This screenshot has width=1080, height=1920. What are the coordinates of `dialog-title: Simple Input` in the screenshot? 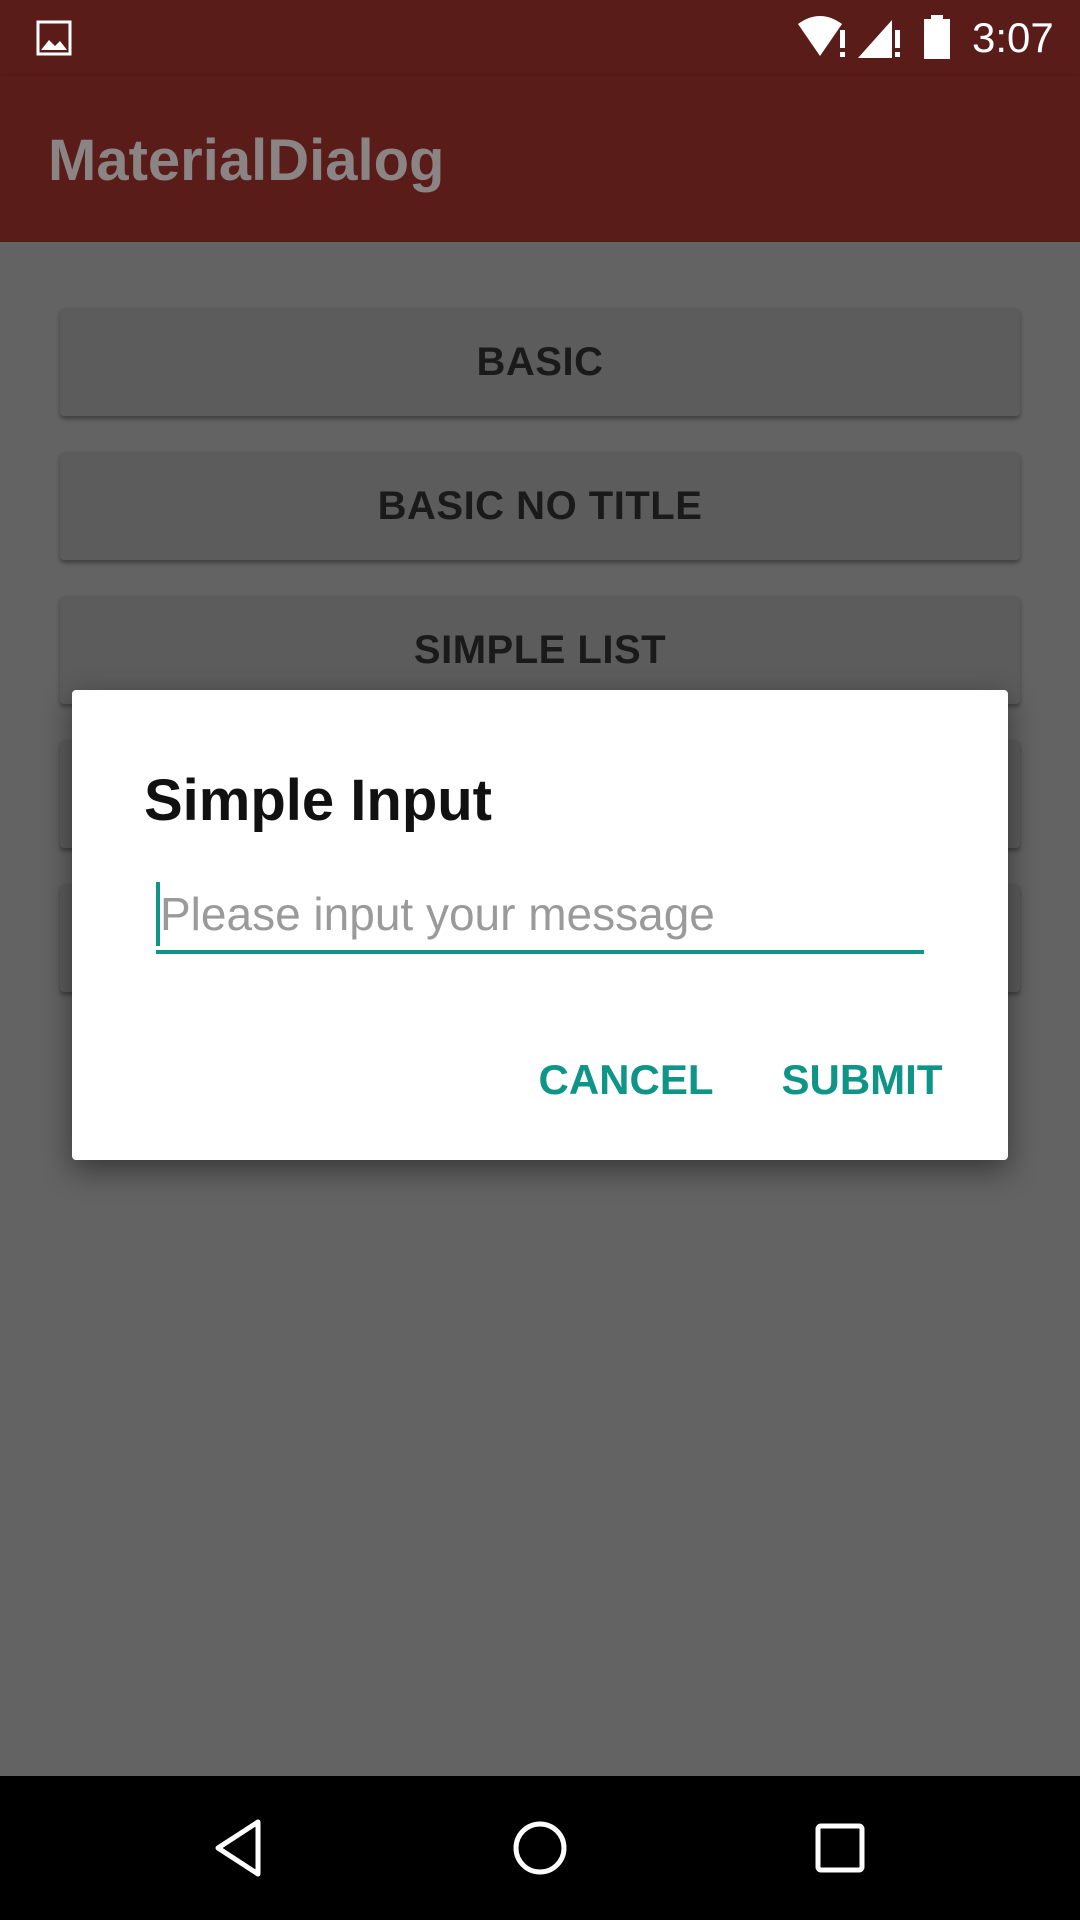 It's located at (318, 800).